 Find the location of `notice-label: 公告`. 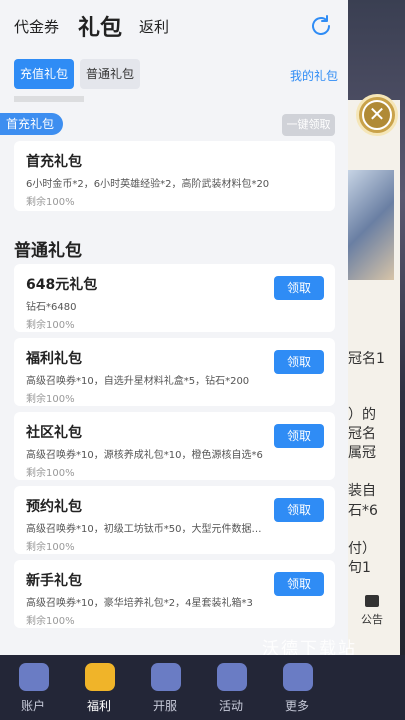

notice-label: 公告 is located at coordinates (372, 619).